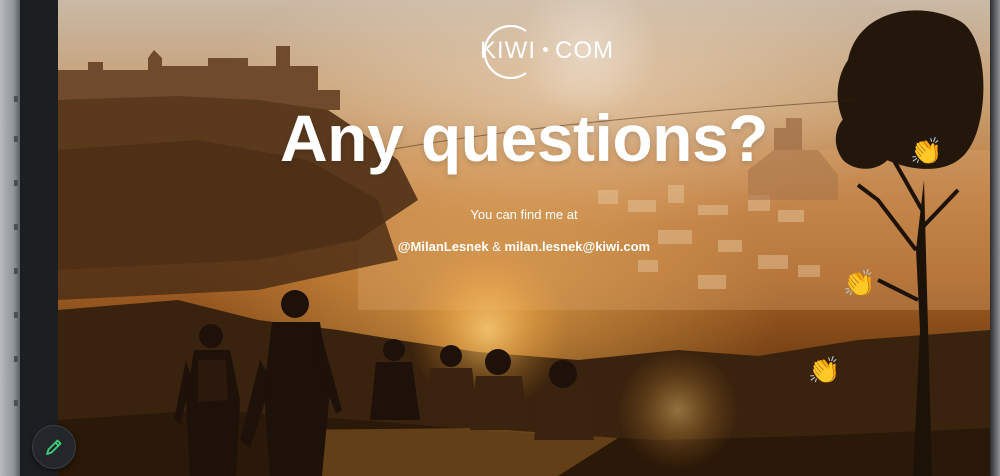 The height and width of the screenshot is (476, 1000). I want to click on logo-text-left: KIWI, so click(508, 50).